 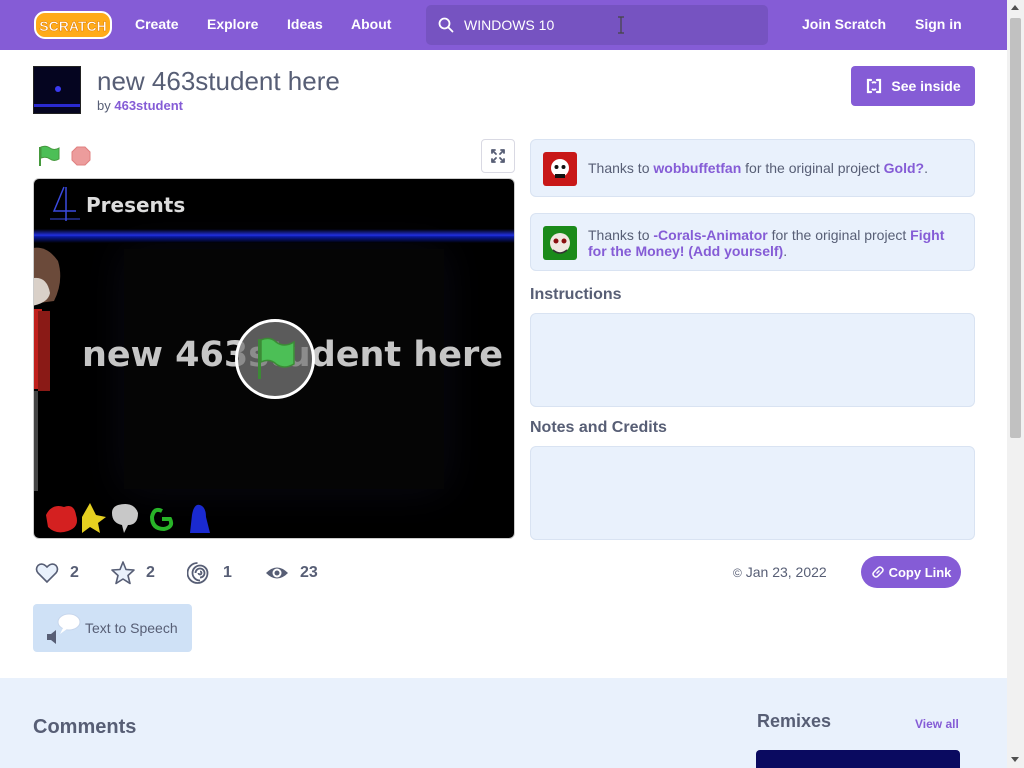 What do you see at coordinates (503, 723) in the screenshot?
I see `comments-remixes-section: Comments Remixes View all` at bounding box center [503, 723].